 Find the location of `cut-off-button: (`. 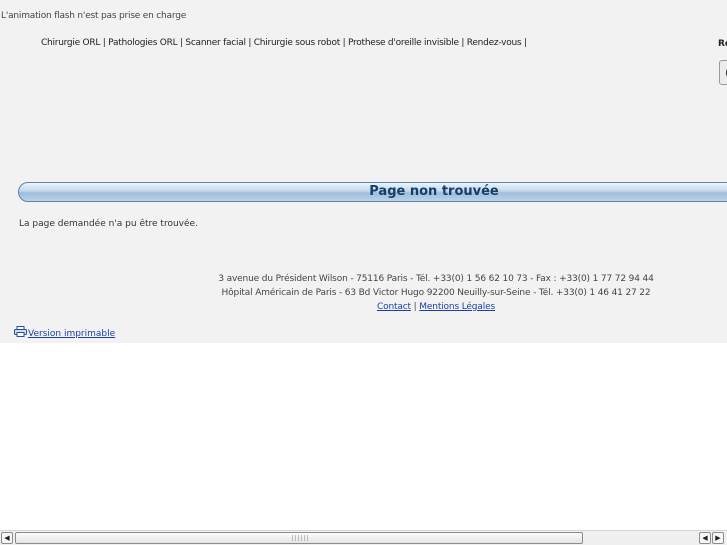

cut-off-button: ( is located at coordinates (723, 72).